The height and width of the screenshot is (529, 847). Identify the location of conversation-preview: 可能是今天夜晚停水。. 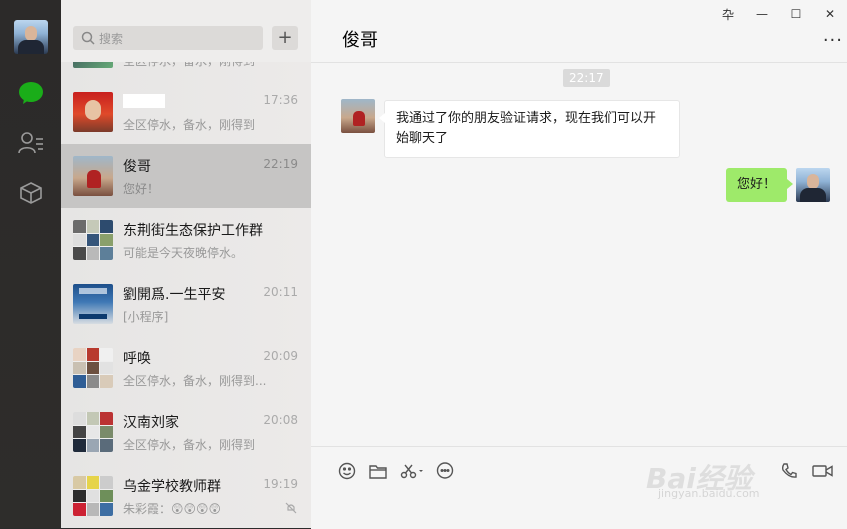
(183, 253).